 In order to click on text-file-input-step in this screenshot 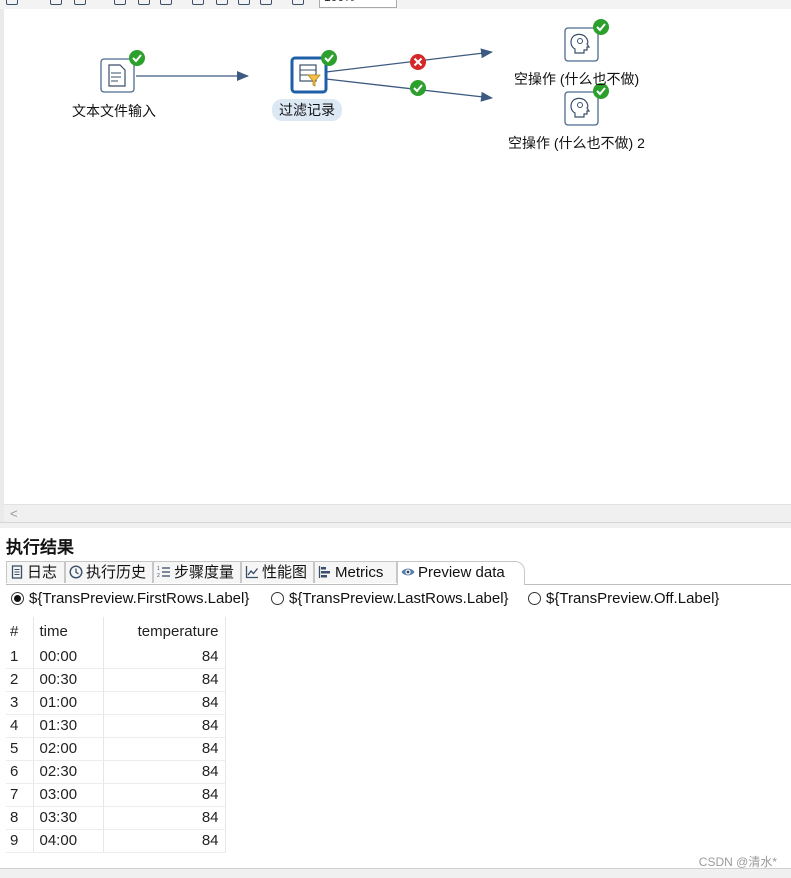, I will do `click(117, 75)`.